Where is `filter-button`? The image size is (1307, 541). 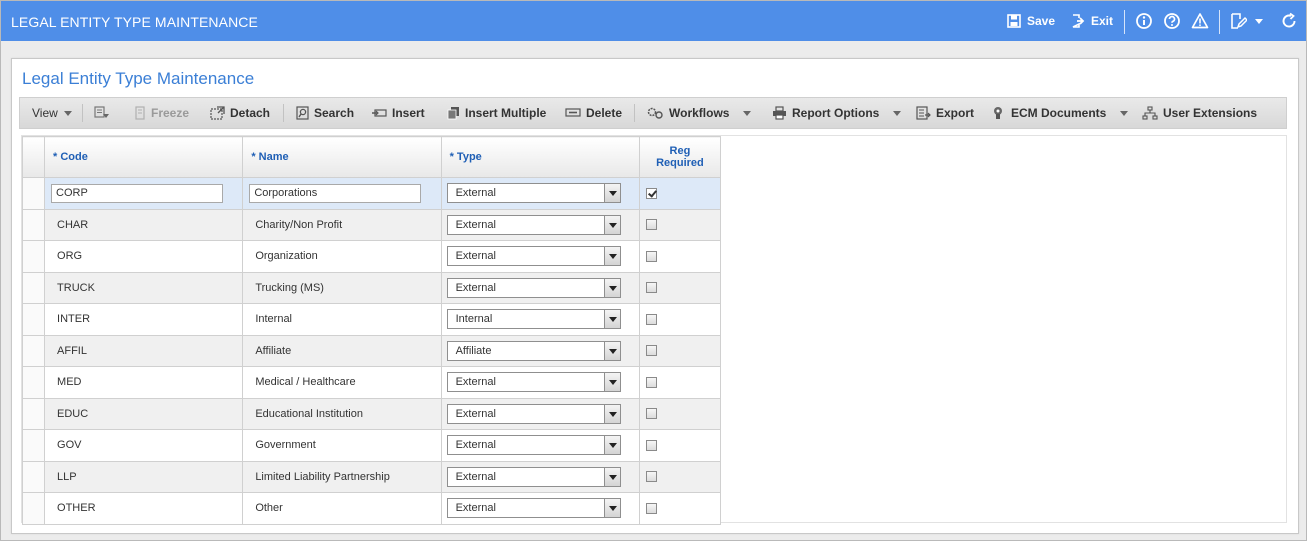
filter-button is located at coordinates (104, 113).